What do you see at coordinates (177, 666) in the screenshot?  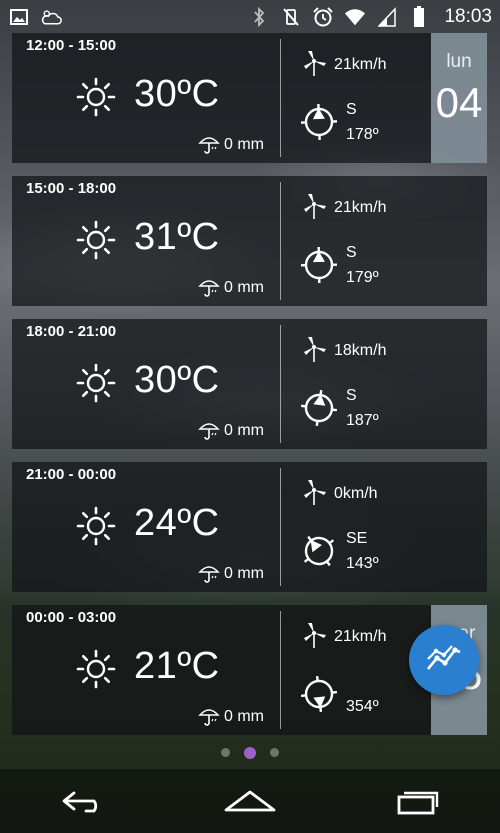 I see `temperature: 21ºC` at bounding box center [177, 666].